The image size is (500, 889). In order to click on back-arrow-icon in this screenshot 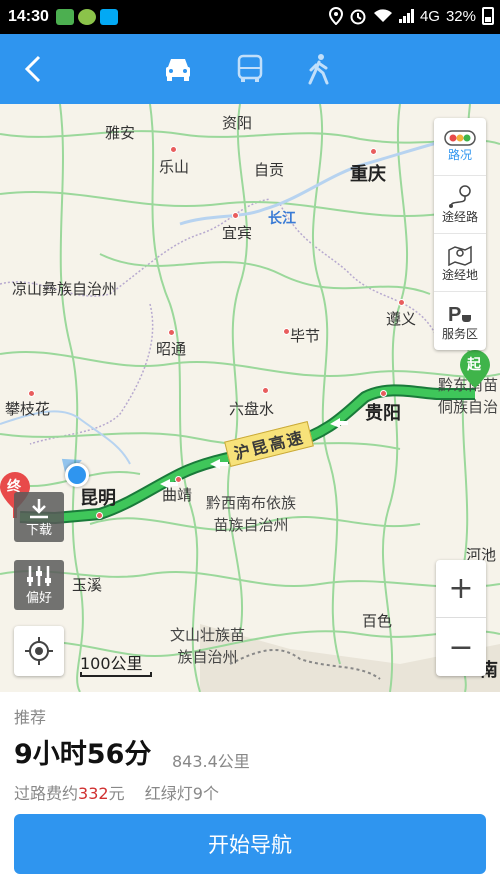, I will do `click(32, 69)`.